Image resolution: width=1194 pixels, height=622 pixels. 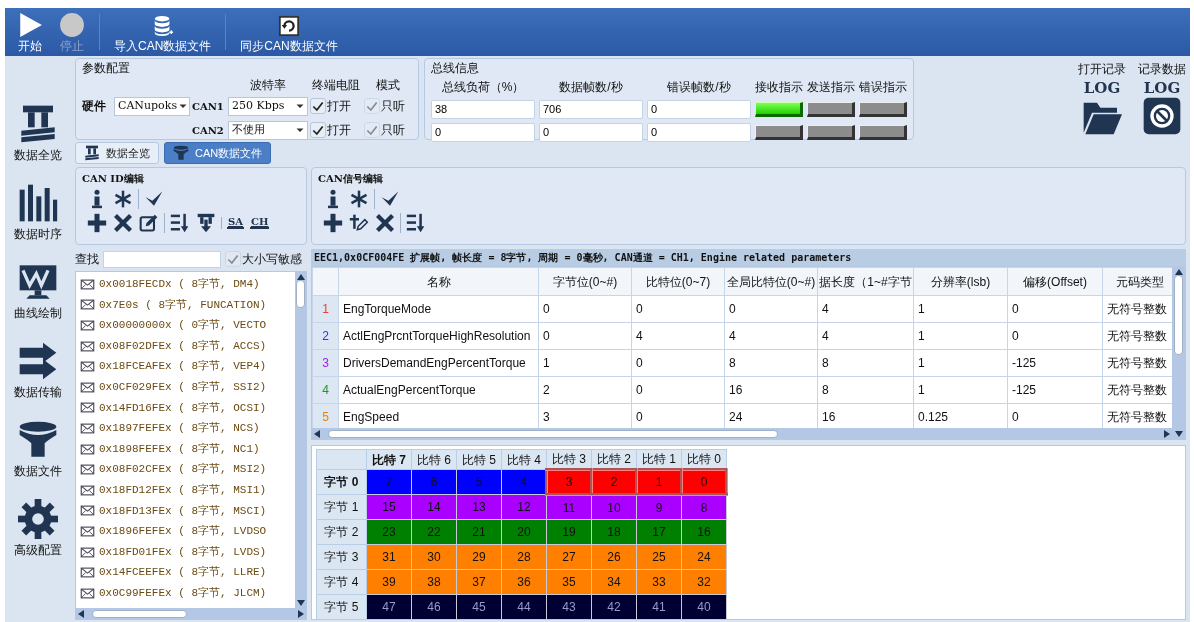 What do you see at coordinates (883, 87) in the screenshot?
I see `column-header: 错误指示` at bounding box center [883, 87].